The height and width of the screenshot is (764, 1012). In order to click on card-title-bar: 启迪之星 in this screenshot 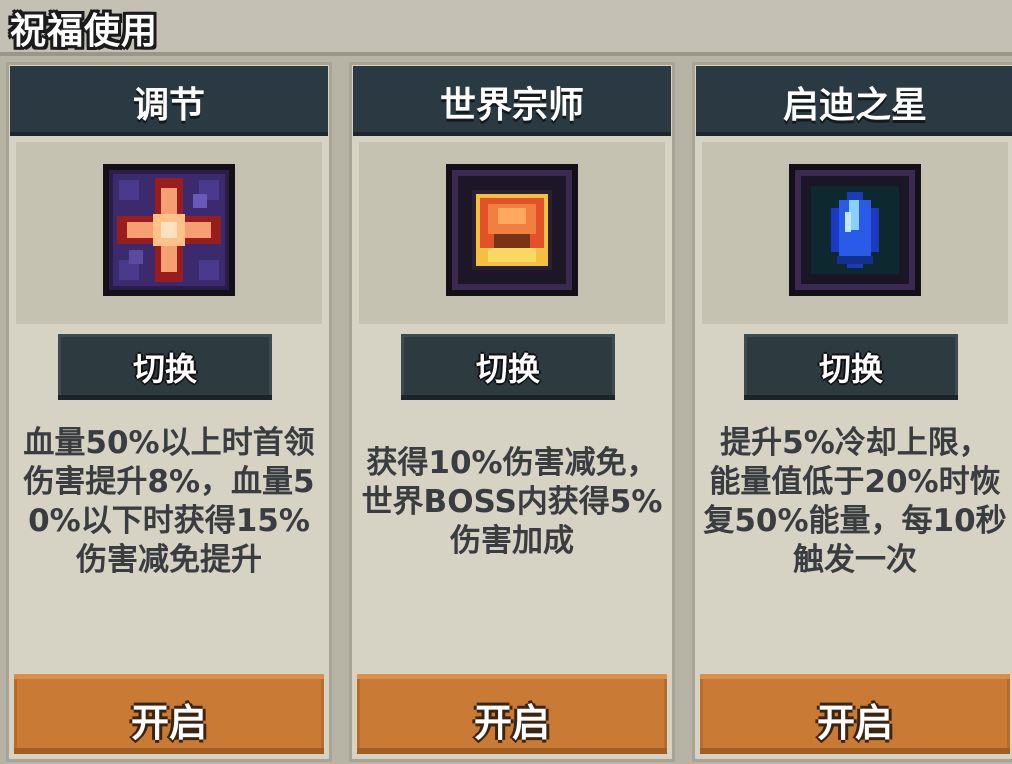, I will do `click(854, 101)`.